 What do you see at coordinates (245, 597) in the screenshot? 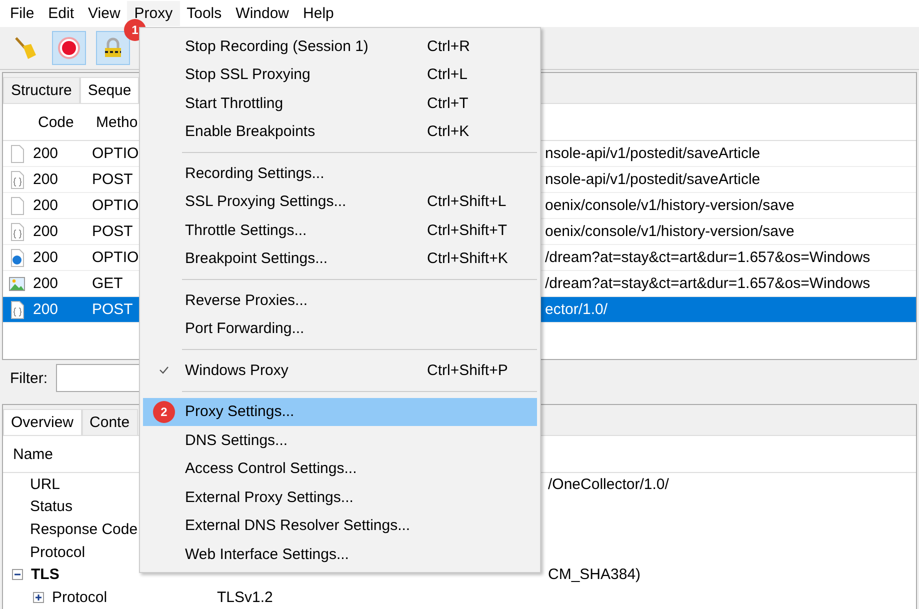
I see `property-value: TLSv1.2` at bounding box center [245, 597].